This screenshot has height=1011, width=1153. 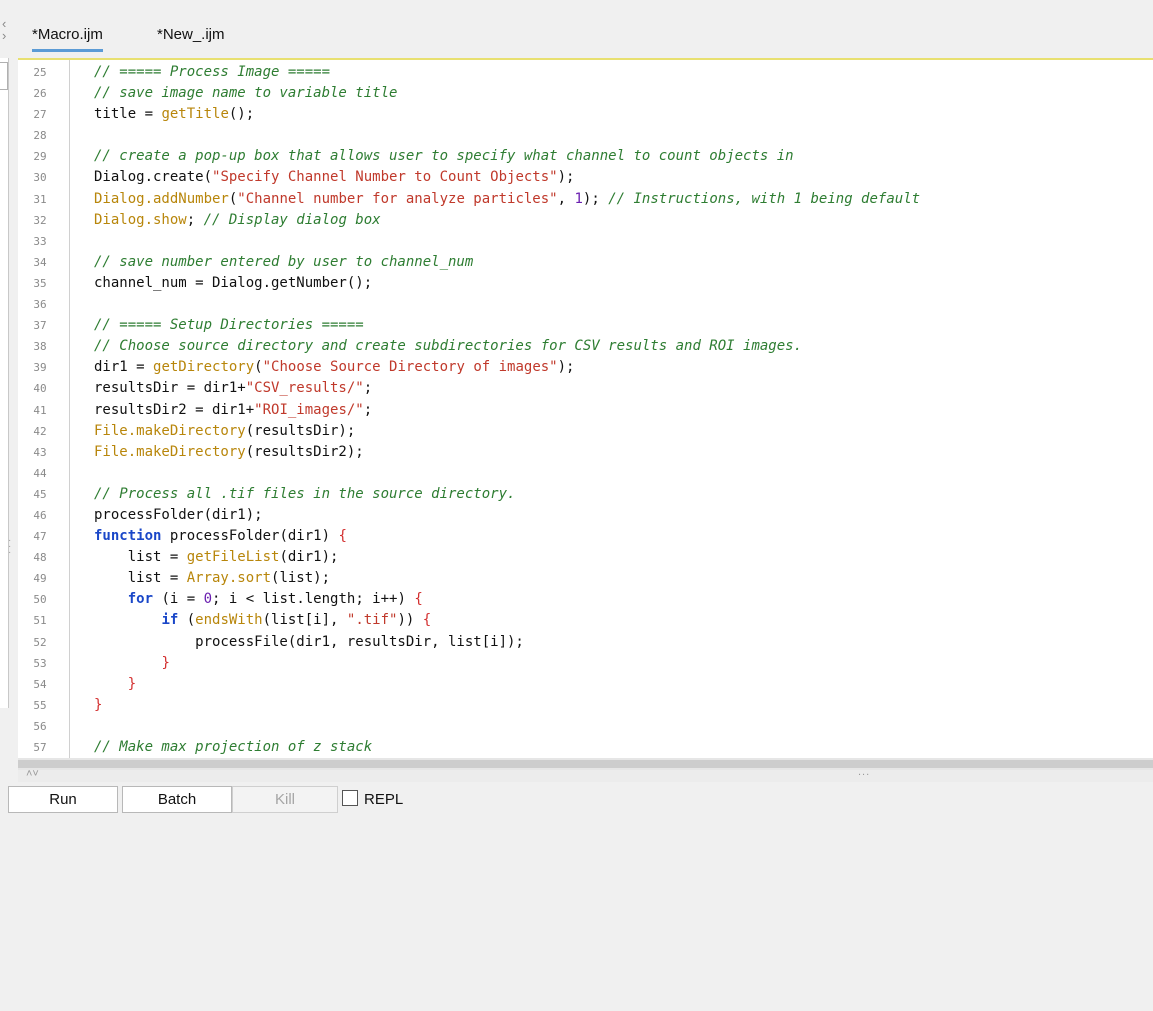 I want to click on code-line: 44, so click(x=585, y=473).